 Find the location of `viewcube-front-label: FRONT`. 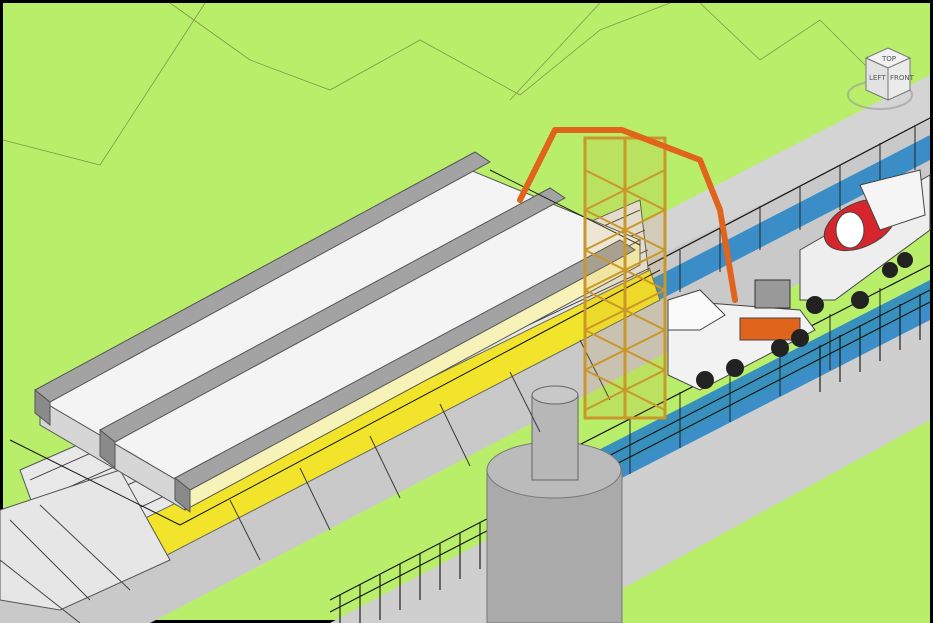

viewcube-front-label: FRONT is located at coordinates (902, 78).